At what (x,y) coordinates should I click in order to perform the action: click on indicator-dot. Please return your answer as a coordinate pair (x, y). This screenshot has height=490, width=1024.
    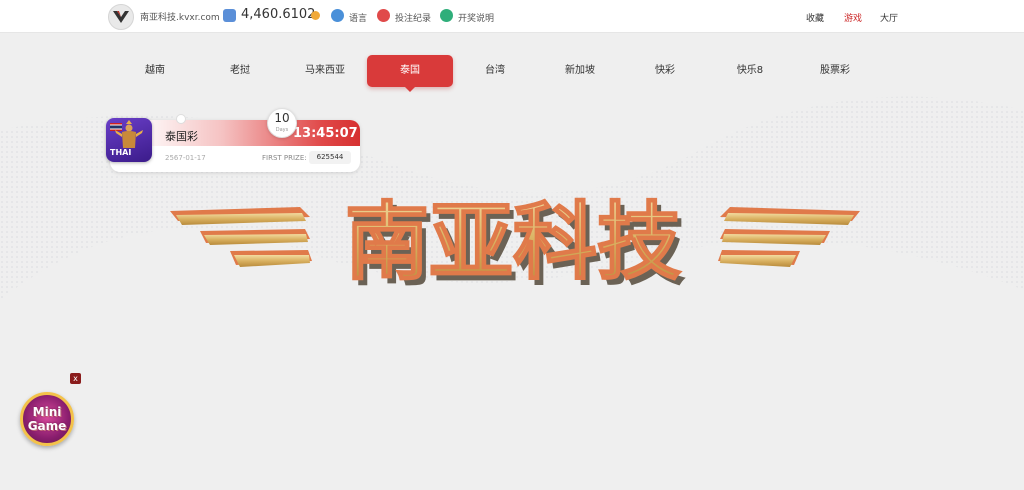
    Looking at the image, I should click on (181, 119).